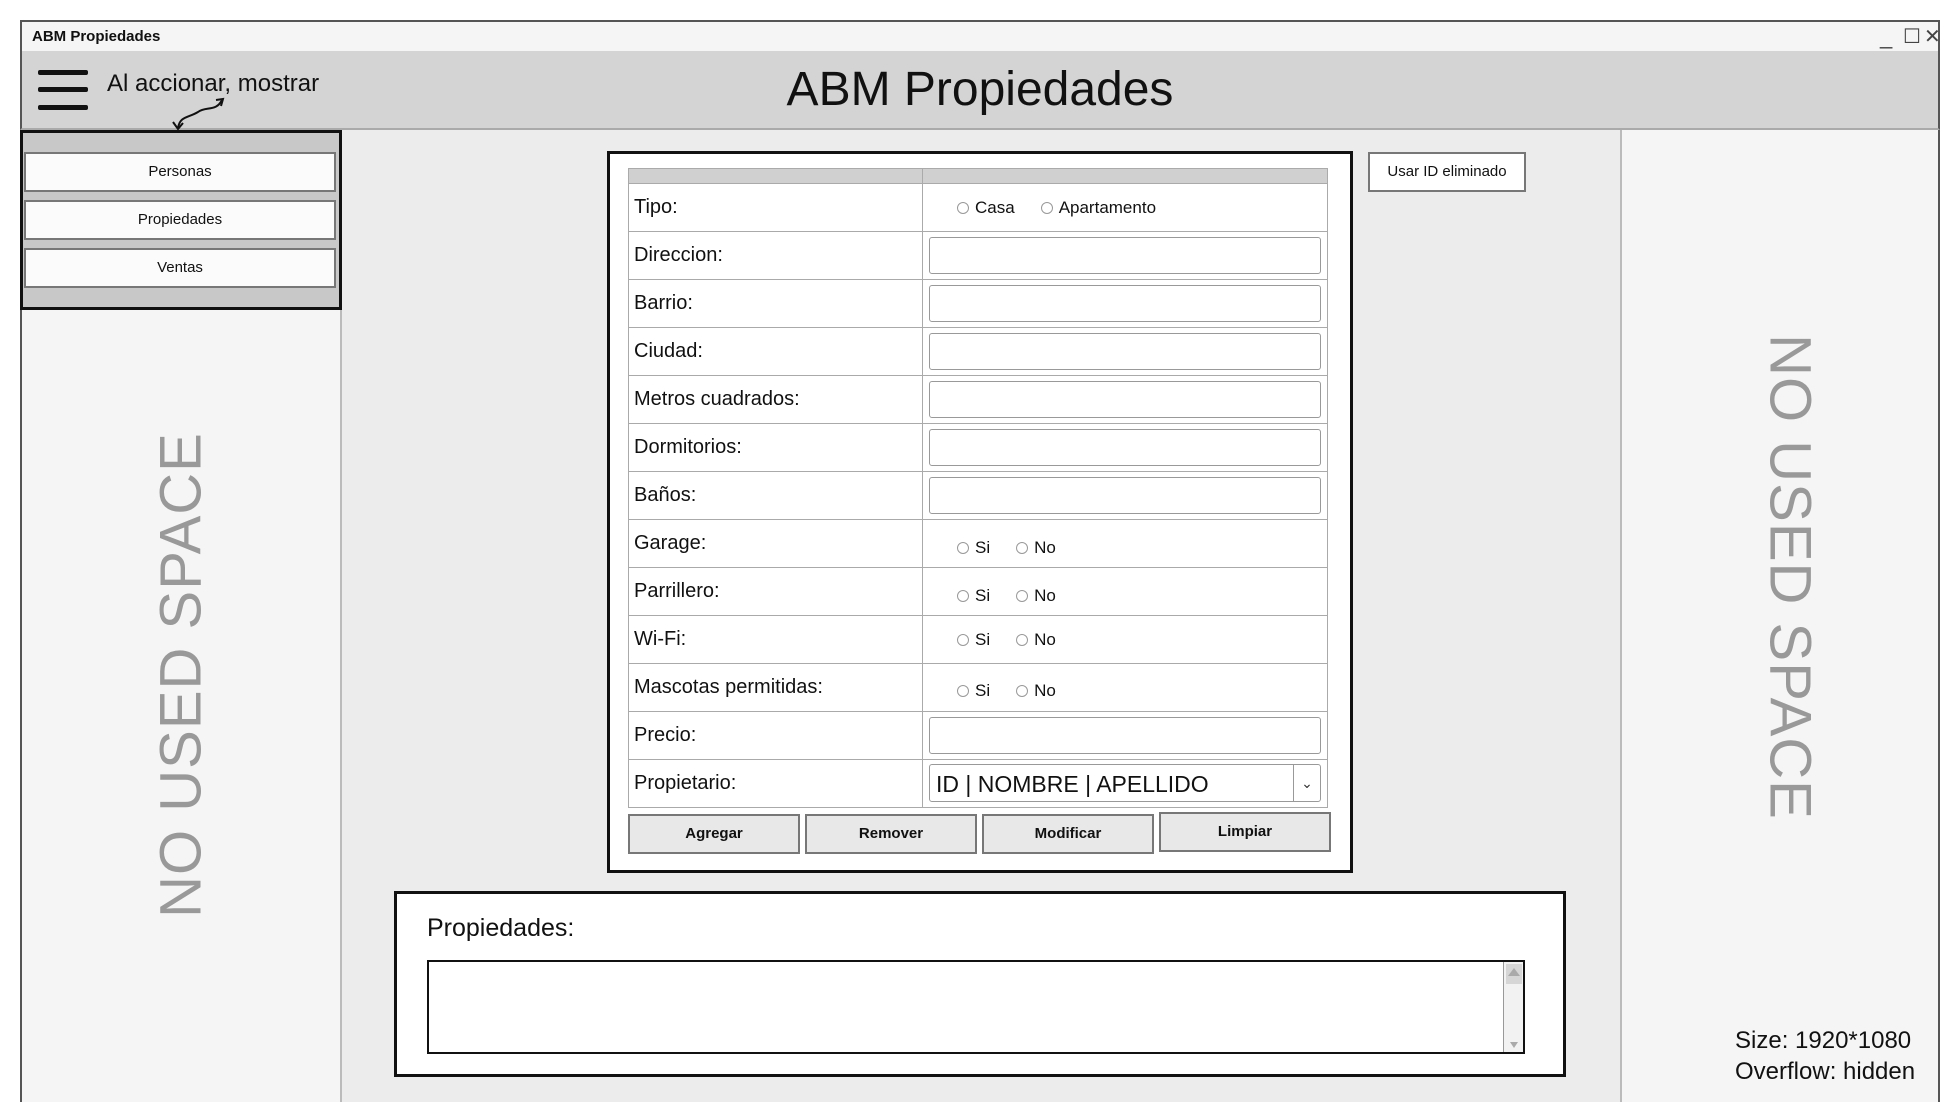  I want to click on banos-input, so click(1125, 495).